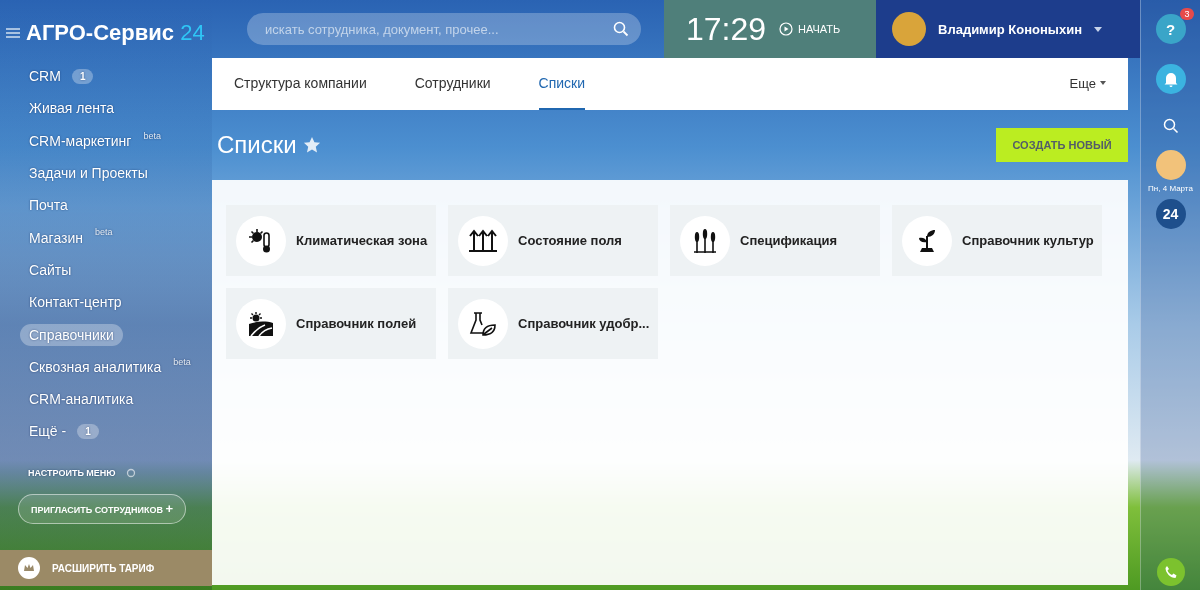  Describe the element at coordinates (570, 240) in the screenshot. I see `list-card-label: Состояние поля` at that location.